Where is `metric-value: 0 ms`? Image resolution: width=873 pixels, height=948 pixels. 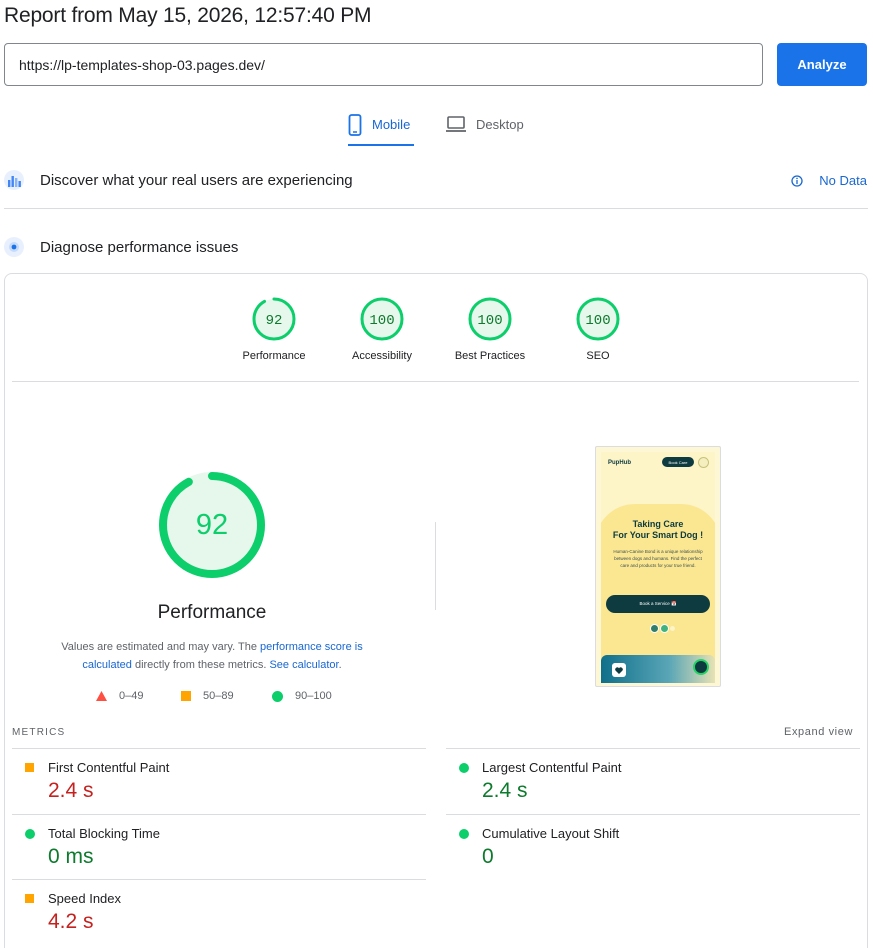 metric-value: 0 ms is located at coordinates (71, 856).